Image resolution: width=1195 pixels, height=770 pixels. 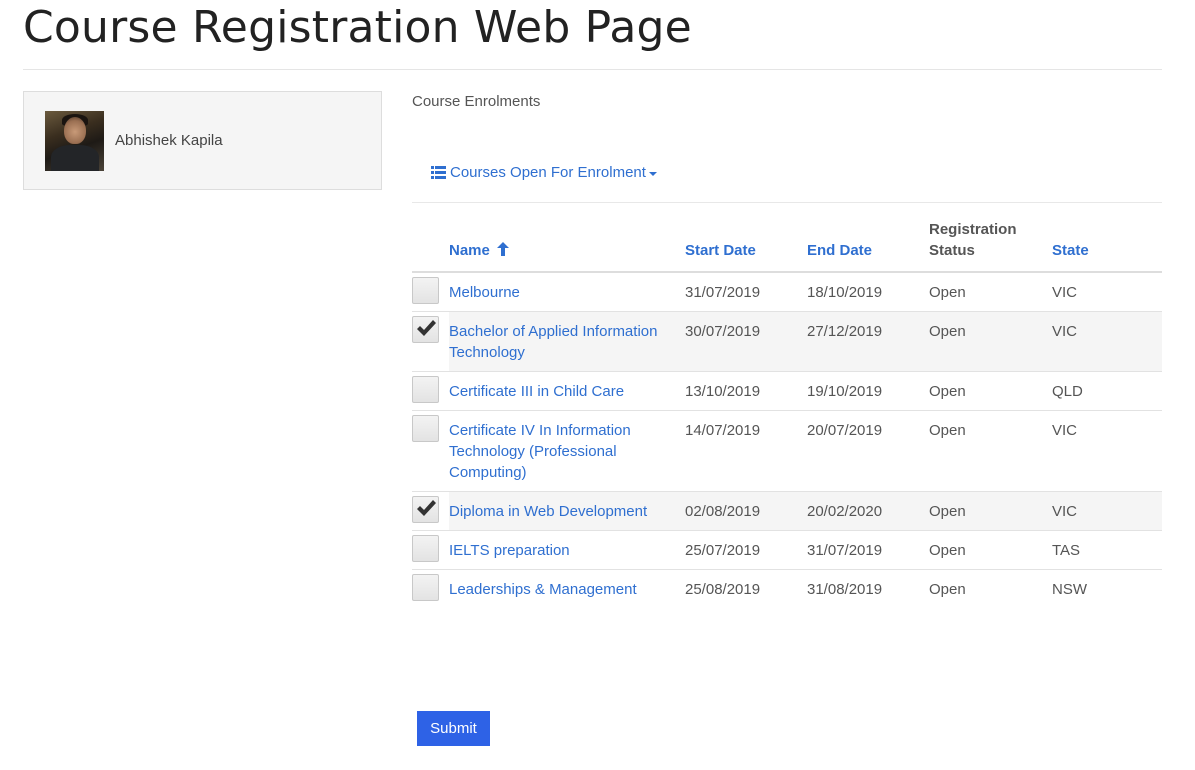 What do you see at coordinates (787, 202) in the screenshot?
I see `toolbar-divider` at bounding box center [787, 202].